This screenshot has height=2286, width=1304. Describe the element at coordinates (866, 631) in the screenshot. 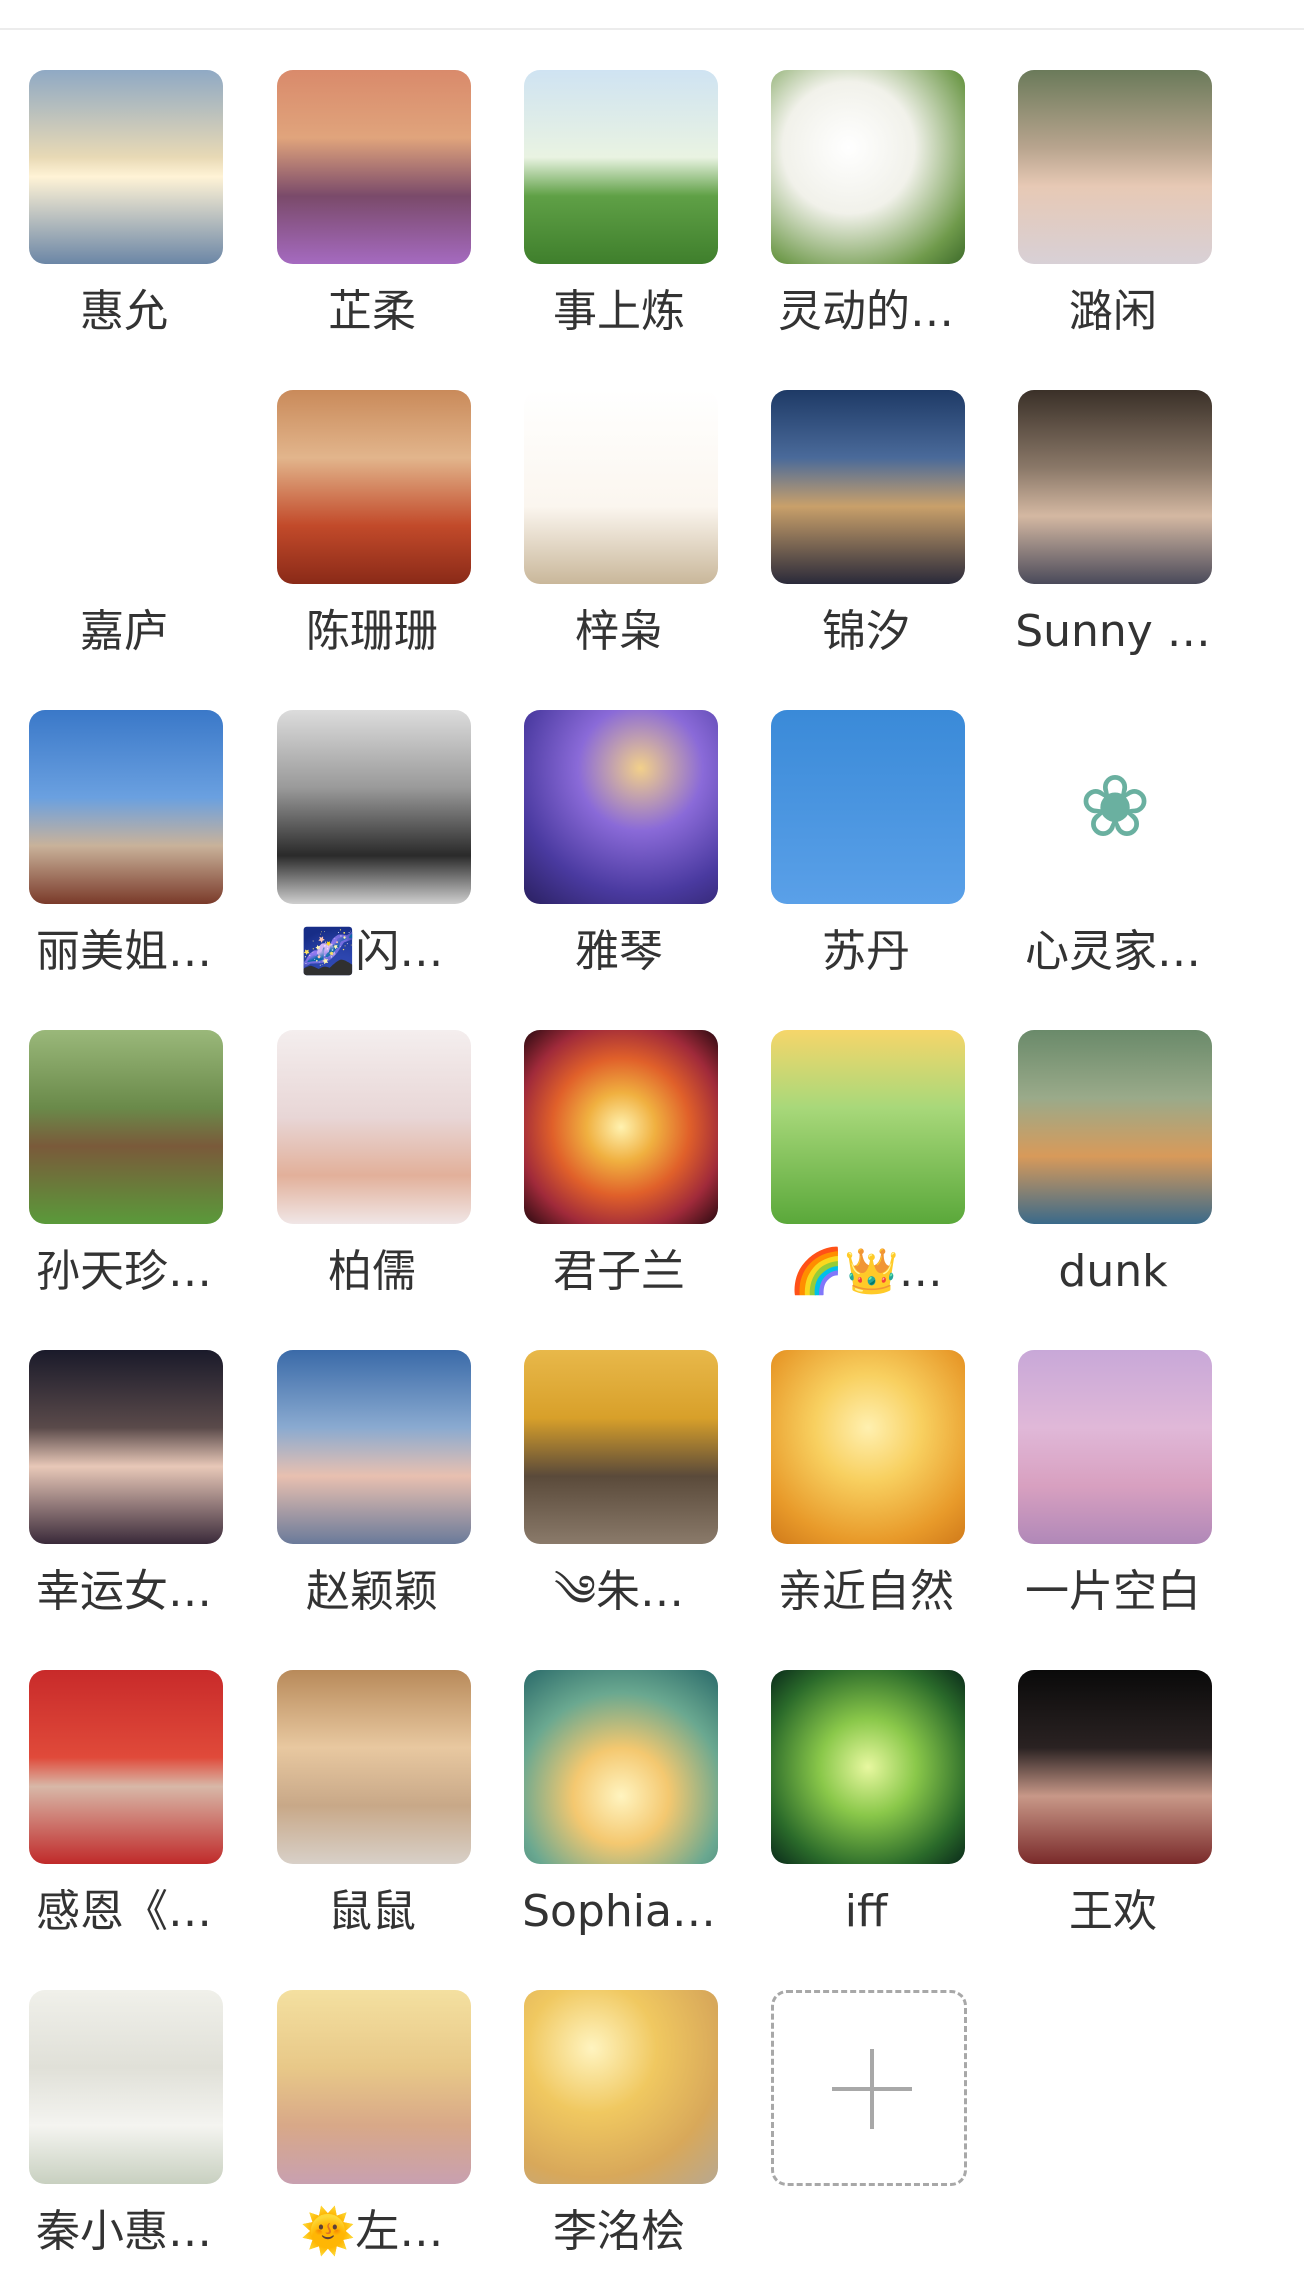

I see `member-name: 锦汐` at that location.